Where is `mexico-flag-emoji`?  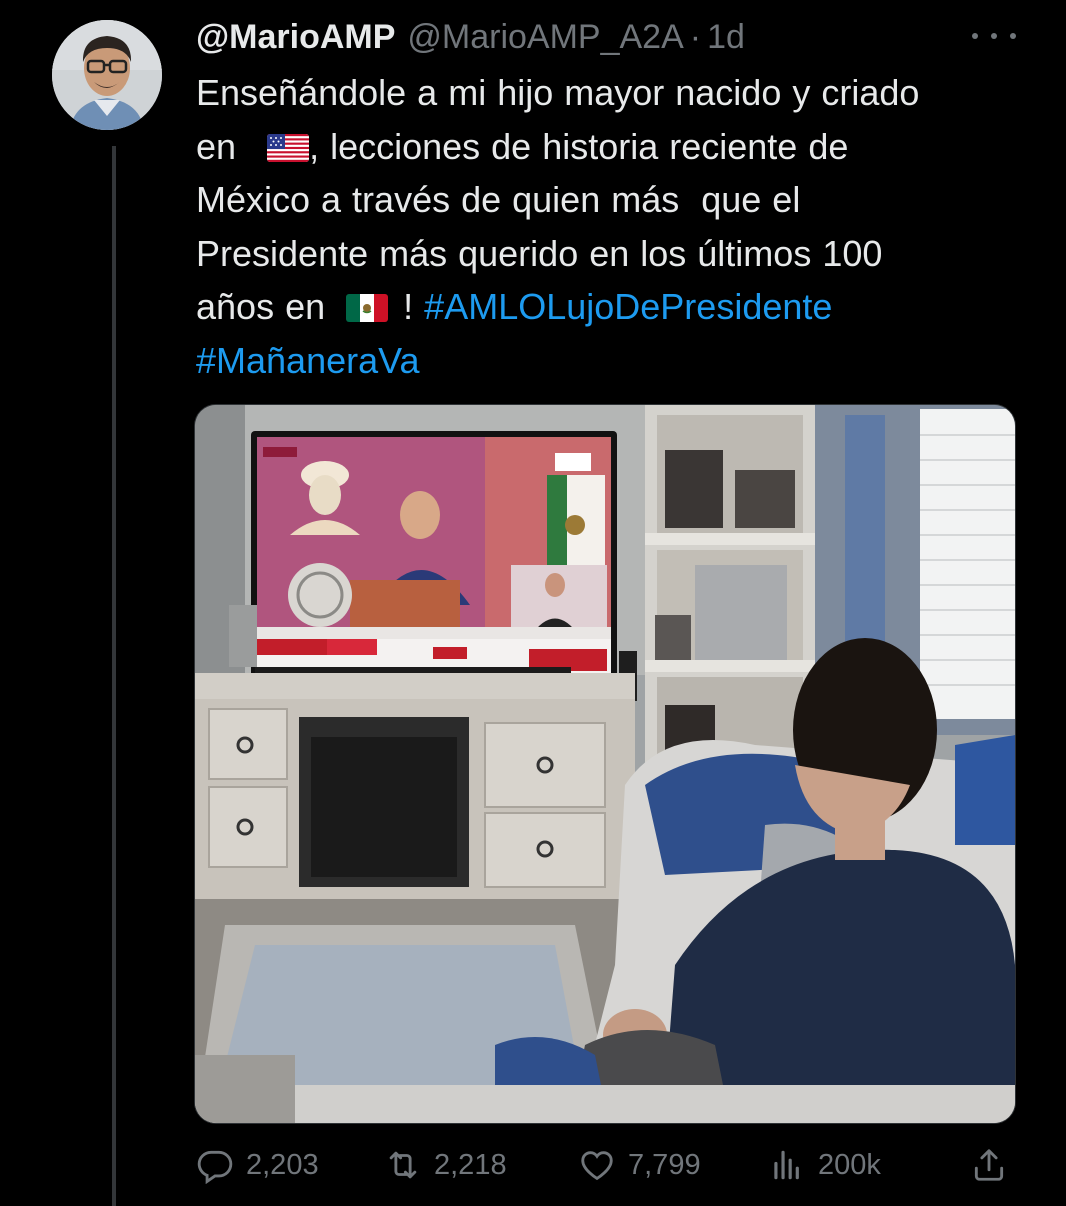 mexico-flag-emoji is located at coordinates (367, 308).